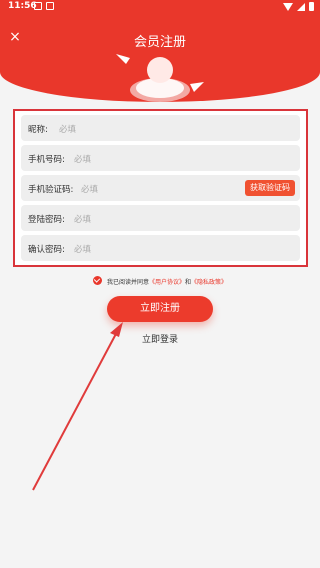 The width and height of the screenshot is (320, 568). What do you see at coordinates (160, 338) in the screenshot?
I see `login-link: 立即登录` at bounding box center [160, 338].